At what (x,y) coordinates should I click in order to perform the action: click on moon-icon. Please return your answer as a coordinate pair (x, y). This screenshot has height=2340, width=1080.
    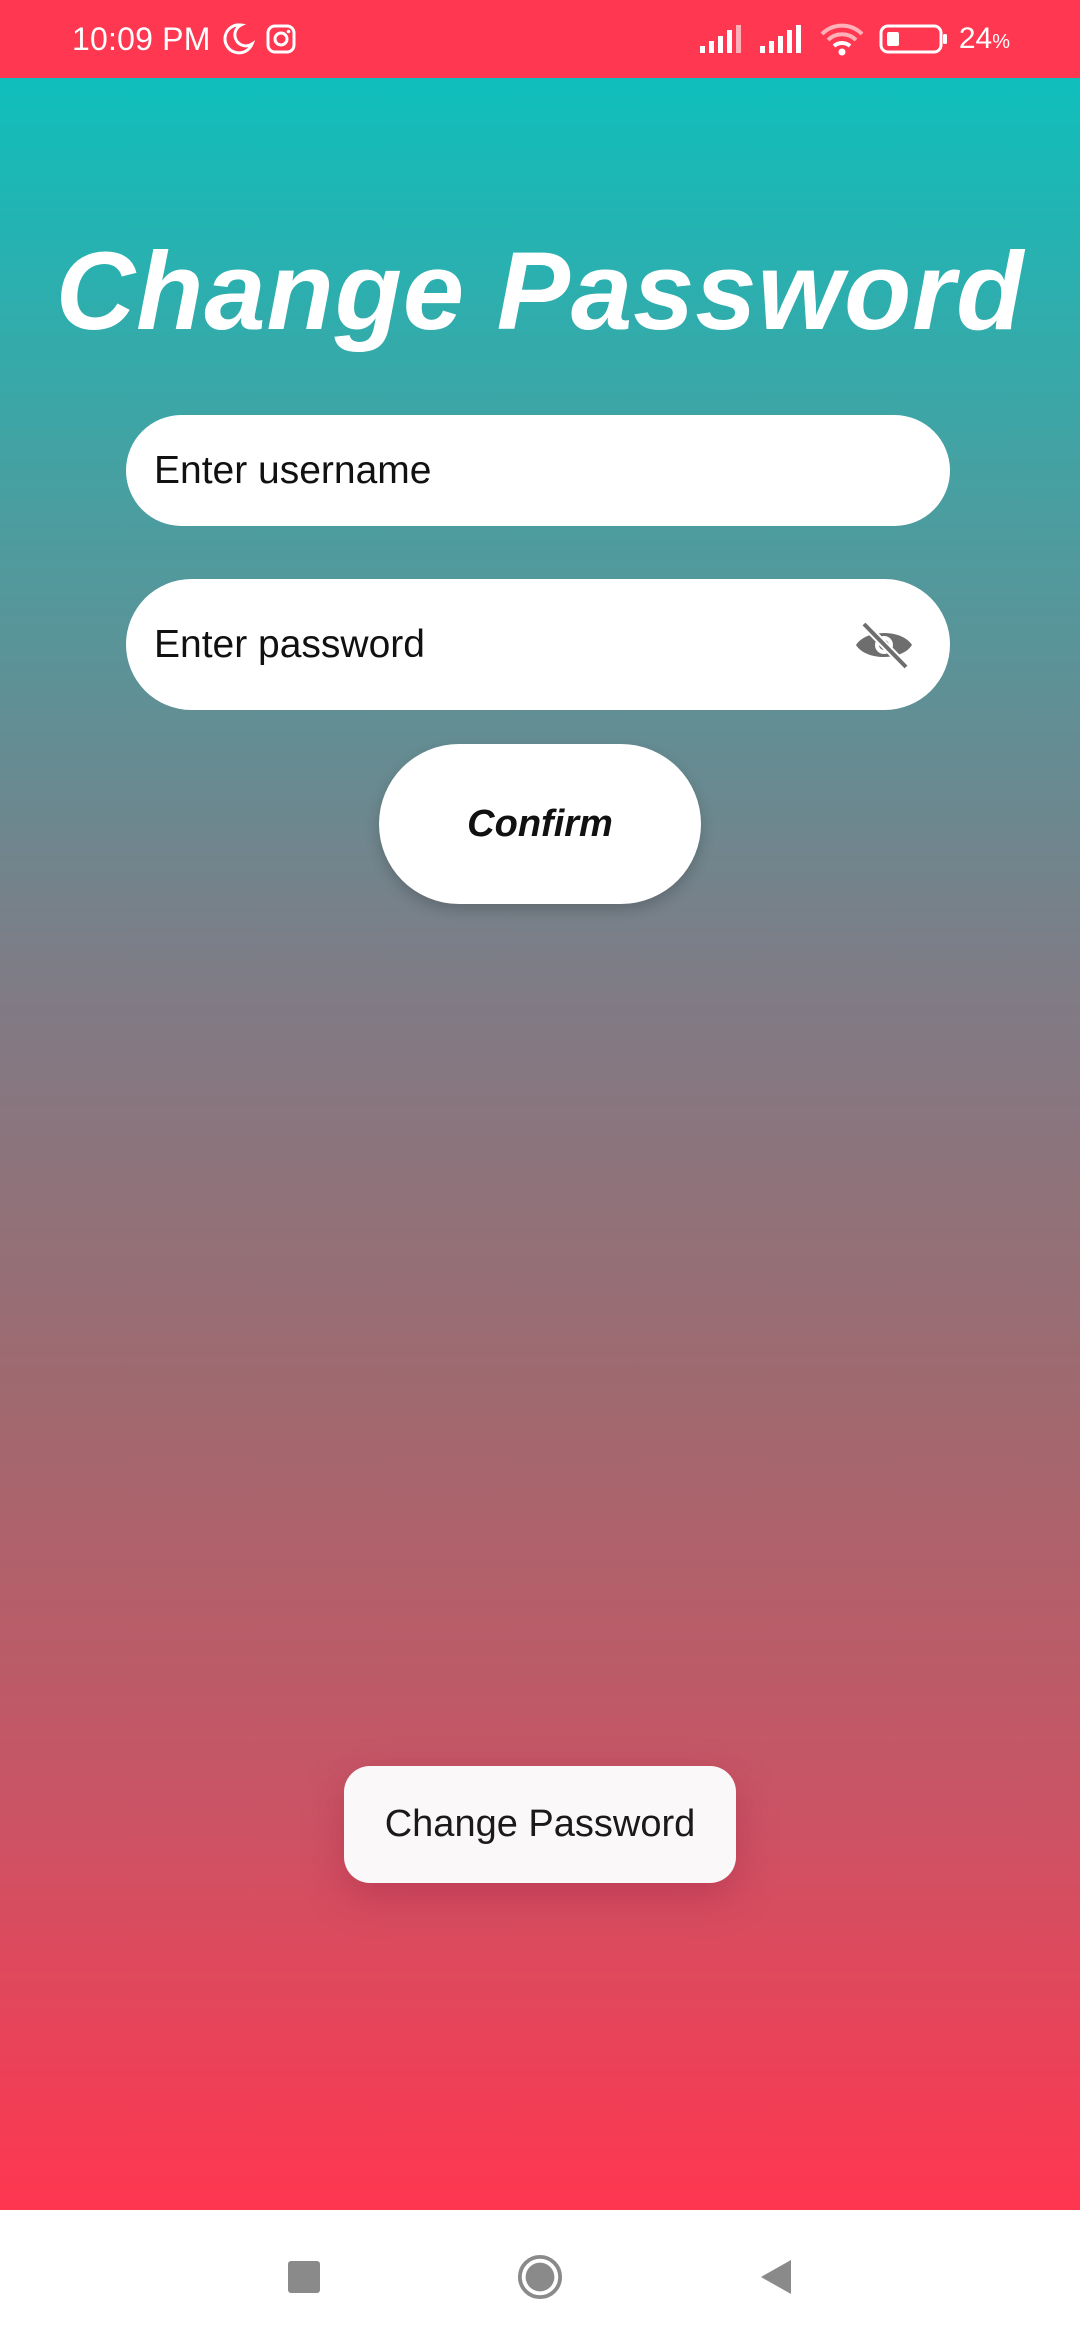
    Looking at the image, I should click on (238, 39).